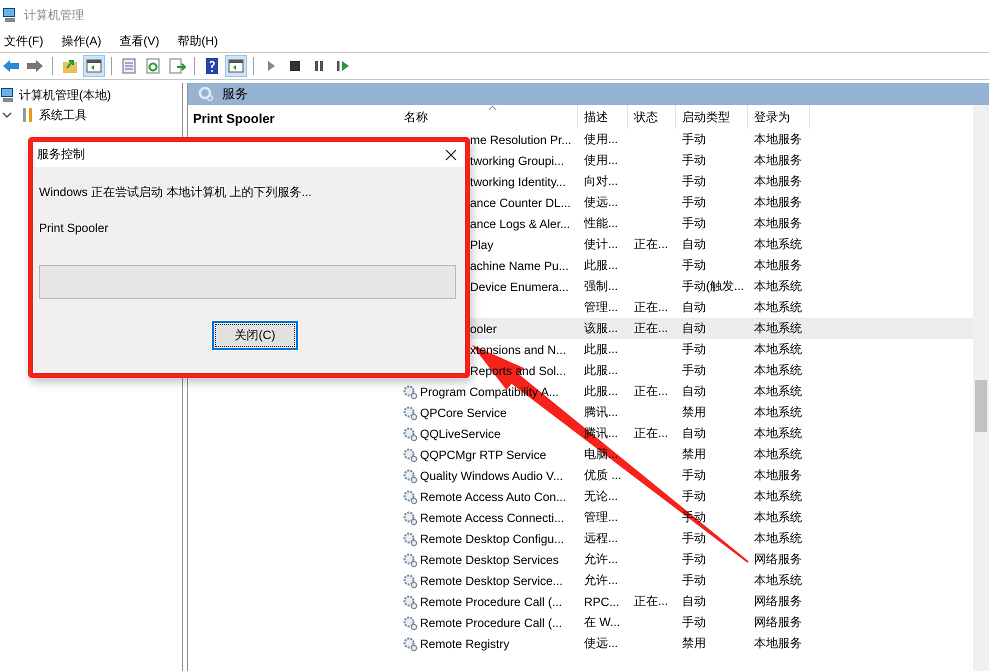 The height and width of the screenshot is (671, 989). What do you see at coordinates (712, 117) in the screenshot?
I see `column-header: 启动类型` at bounding box center [712, 117].